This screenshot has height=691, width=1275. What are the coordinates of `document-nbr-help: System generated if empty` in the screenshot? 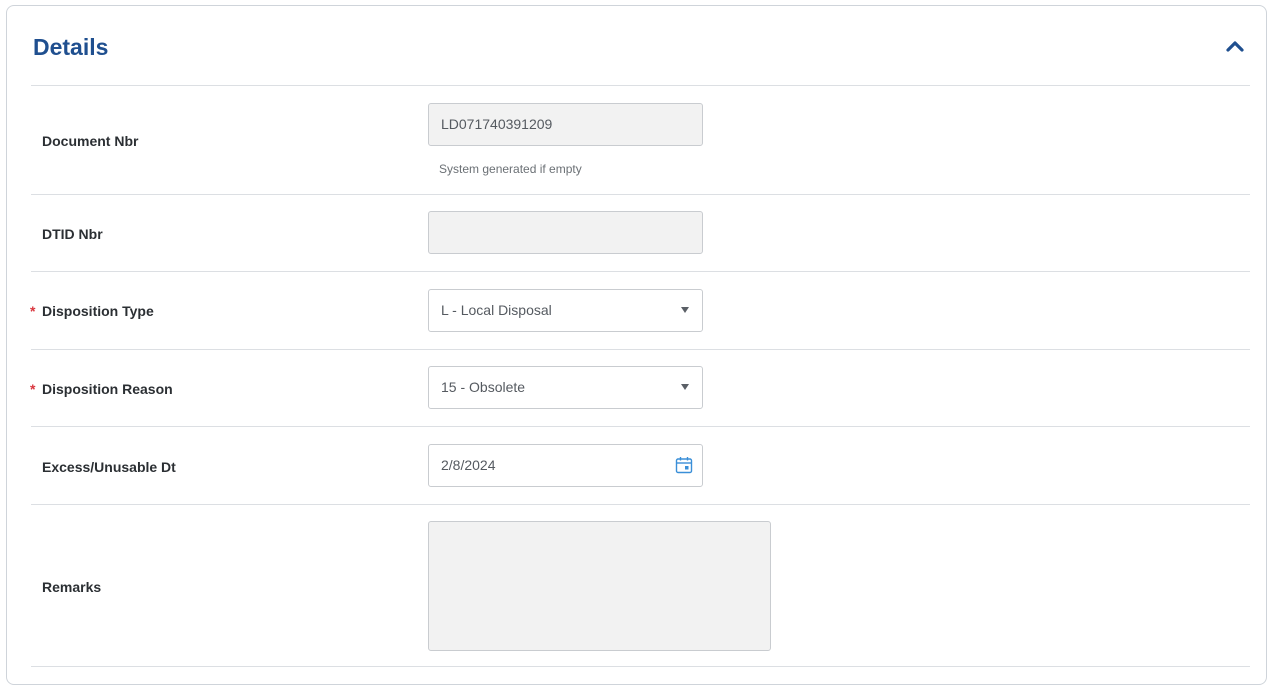 It's located at (510, 169).